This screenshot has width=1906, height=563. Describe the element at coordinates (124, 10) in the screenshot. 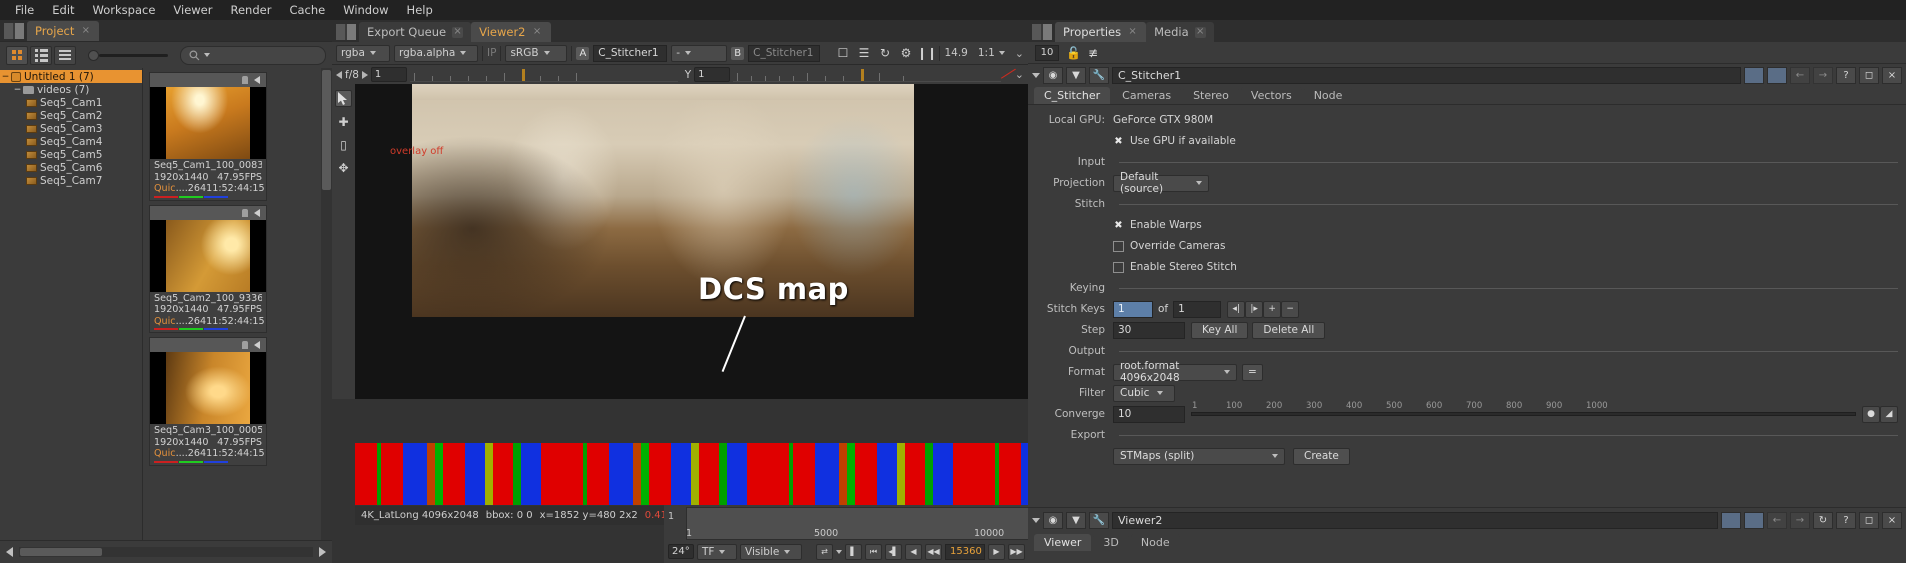

I see `menu-item-workspace: Workspace` at that location.